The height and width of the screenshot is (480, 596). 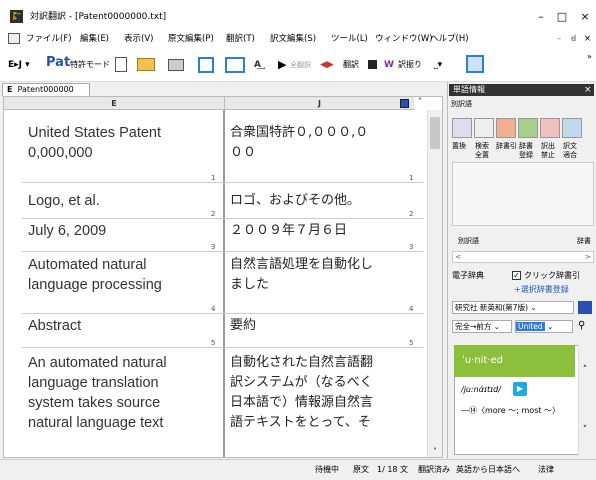 I want to click on alt-translation-tab: 別訳語, so click(x=468, y=241).